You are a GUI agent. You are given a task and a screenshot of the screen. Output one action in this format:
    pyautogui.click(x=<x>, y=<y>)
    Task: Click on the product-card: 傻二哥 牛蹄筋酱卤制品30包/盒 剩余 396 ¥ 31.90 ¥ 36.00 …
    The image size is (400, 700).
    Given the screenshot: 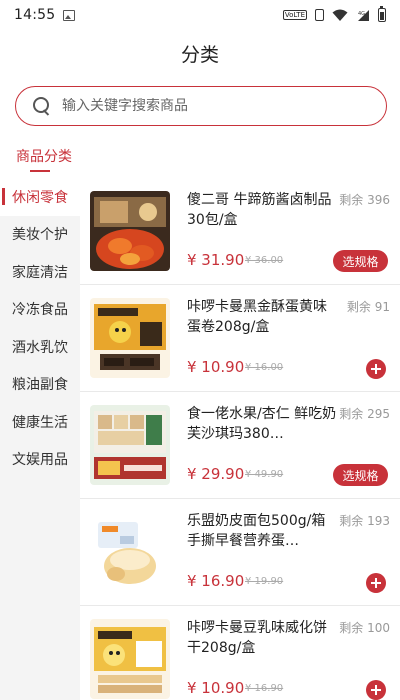 What is the action you would take?
    pyautogui.click(x=240, y=231)
    